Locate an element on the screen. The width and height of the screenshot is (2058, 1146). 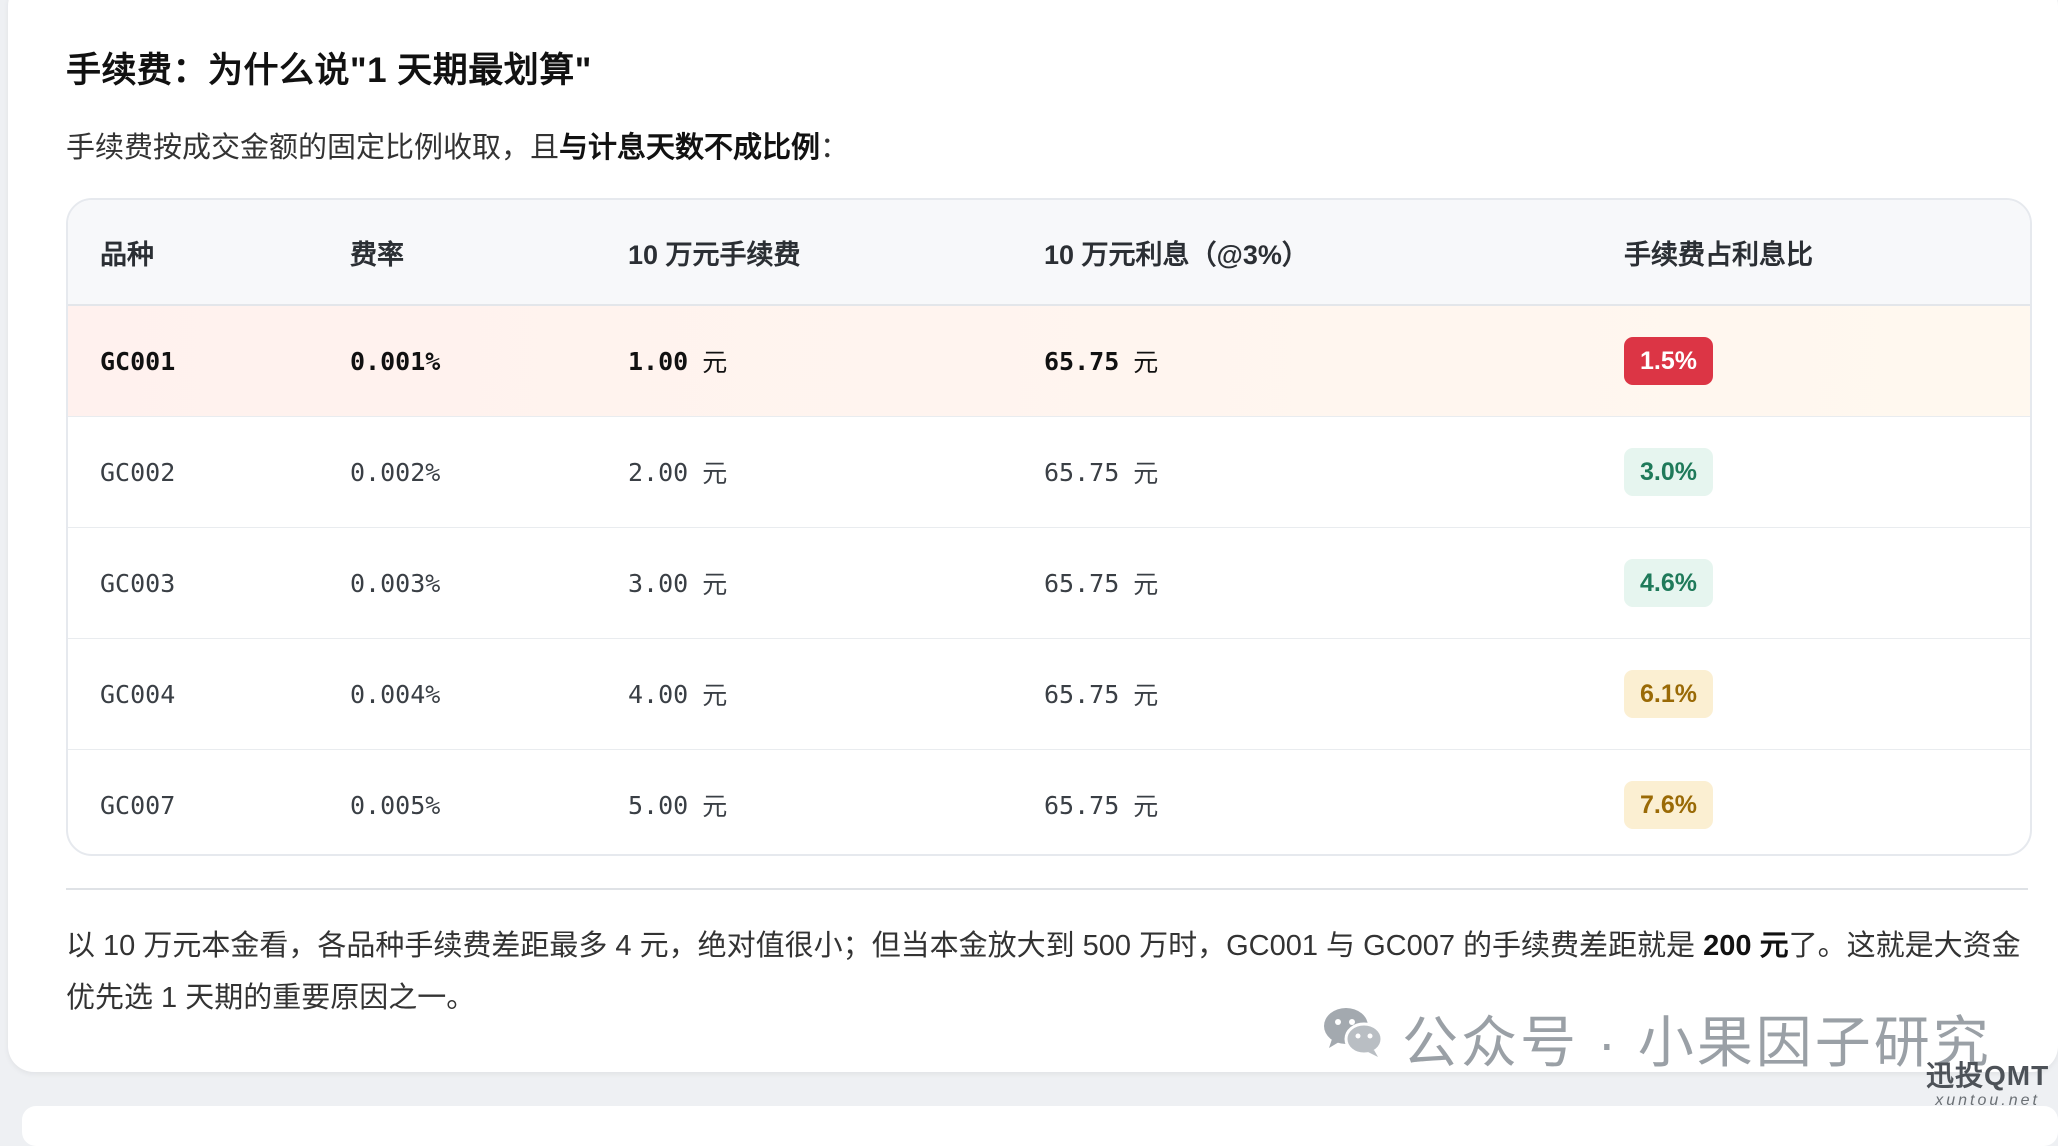
cell-variety: GC007 is located at coordinates (138, 805).